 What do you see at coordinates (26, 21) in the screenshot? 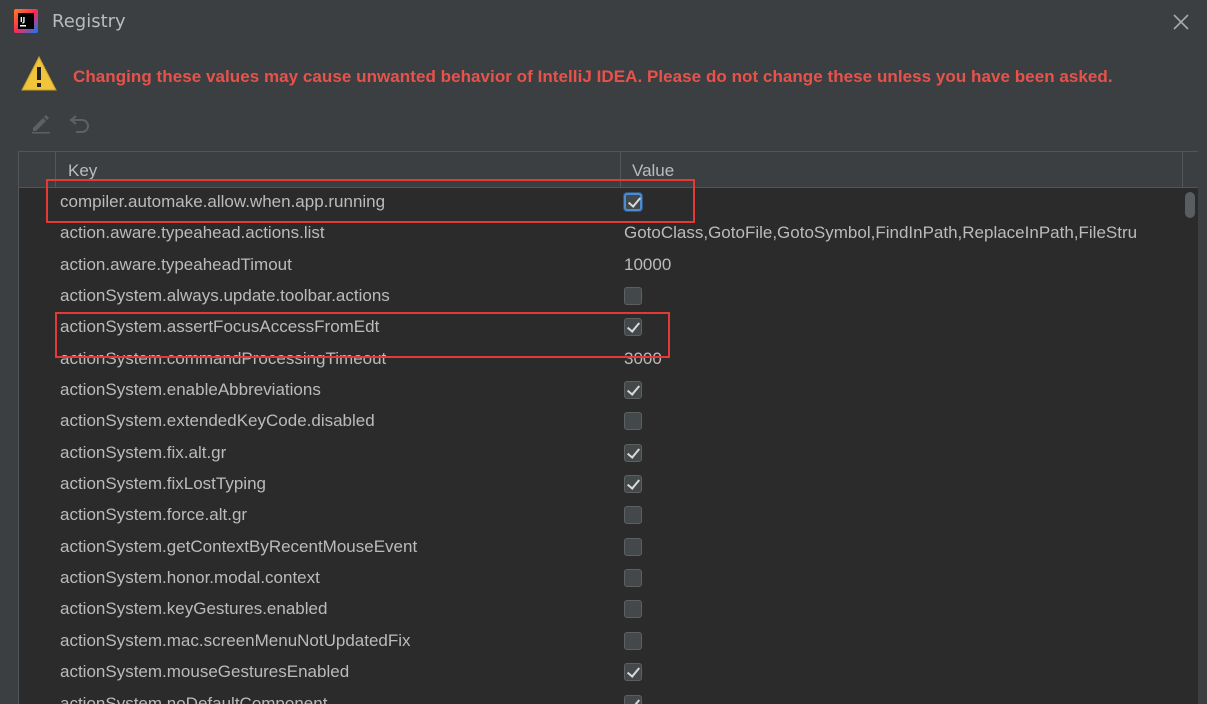
I see `intellij-idea-icon: IJ` at bounding box center [26, 21].